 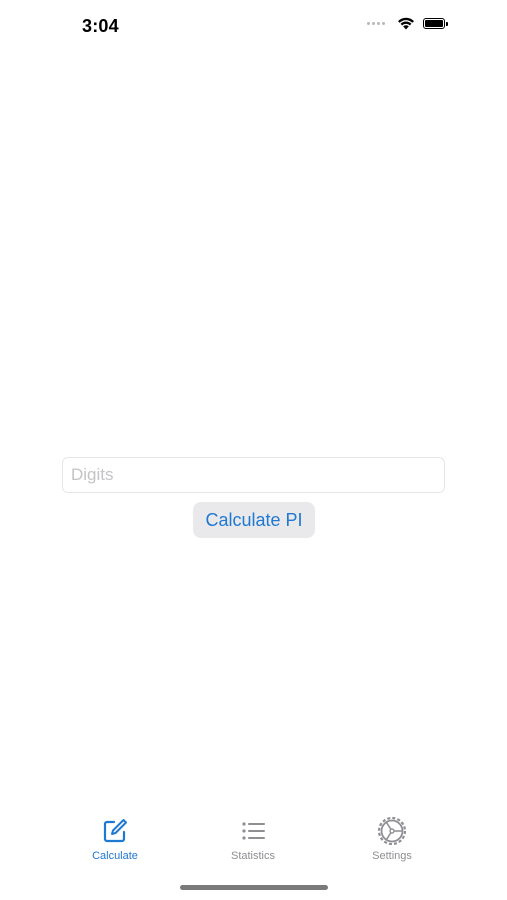 I want to click on tab-statistics: Statistics, so click(x=253, y=838).